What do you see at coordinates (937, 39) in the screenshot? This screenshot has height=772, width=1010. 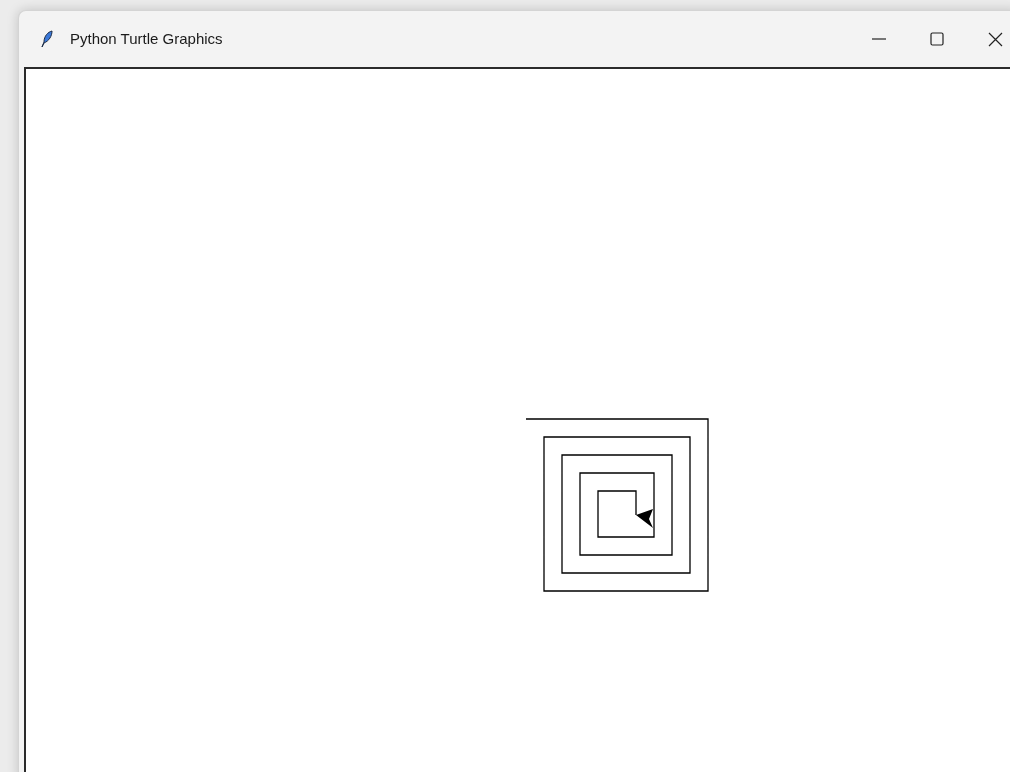 I see `maximize-icon` at bounding box center [937, 39].